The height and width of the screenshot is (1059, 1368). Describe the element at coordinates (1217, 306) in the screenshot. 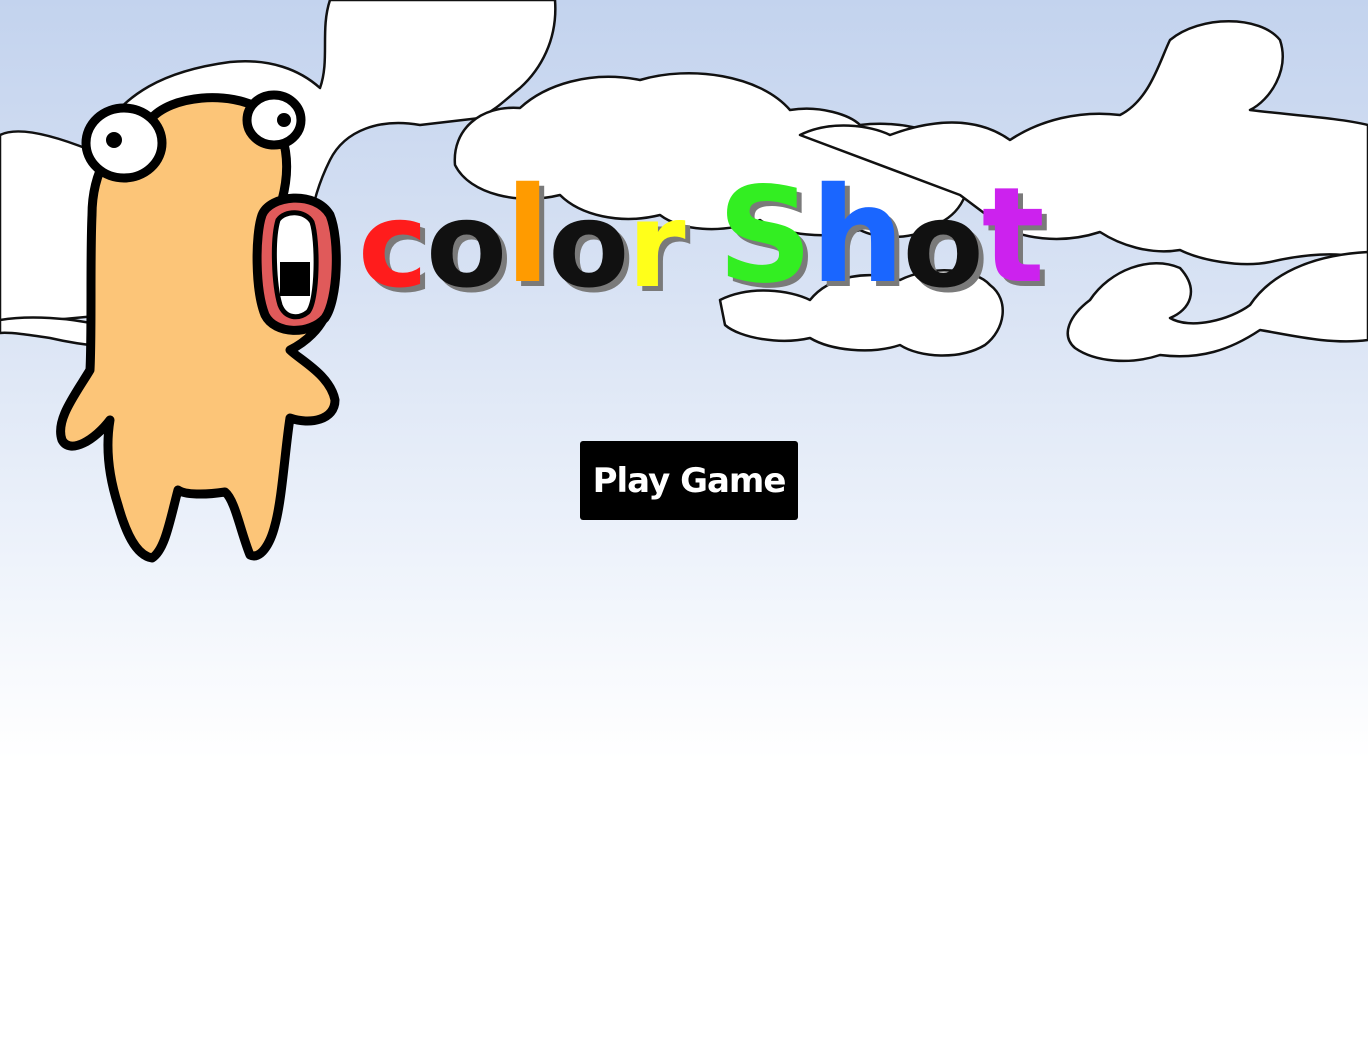

I see `cloud-right-lower` at that location.